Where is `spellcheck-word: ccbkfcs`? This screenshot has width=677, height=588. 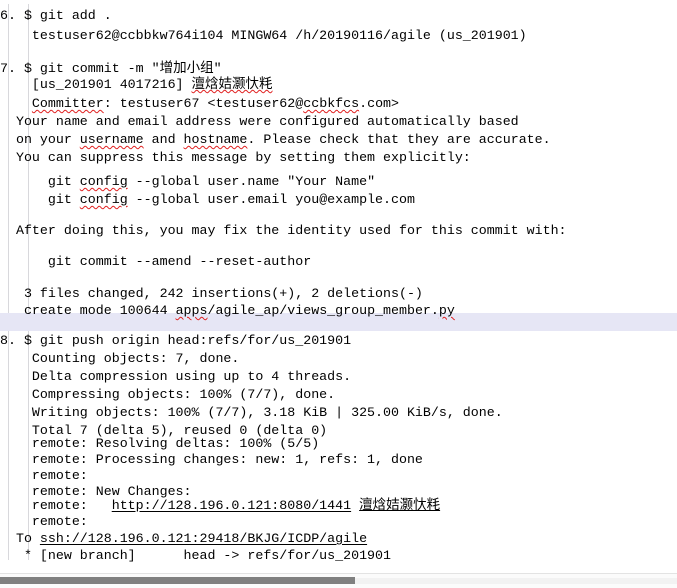 spellcheck-word: ccbkfcs is located at coordinates (331, 103).